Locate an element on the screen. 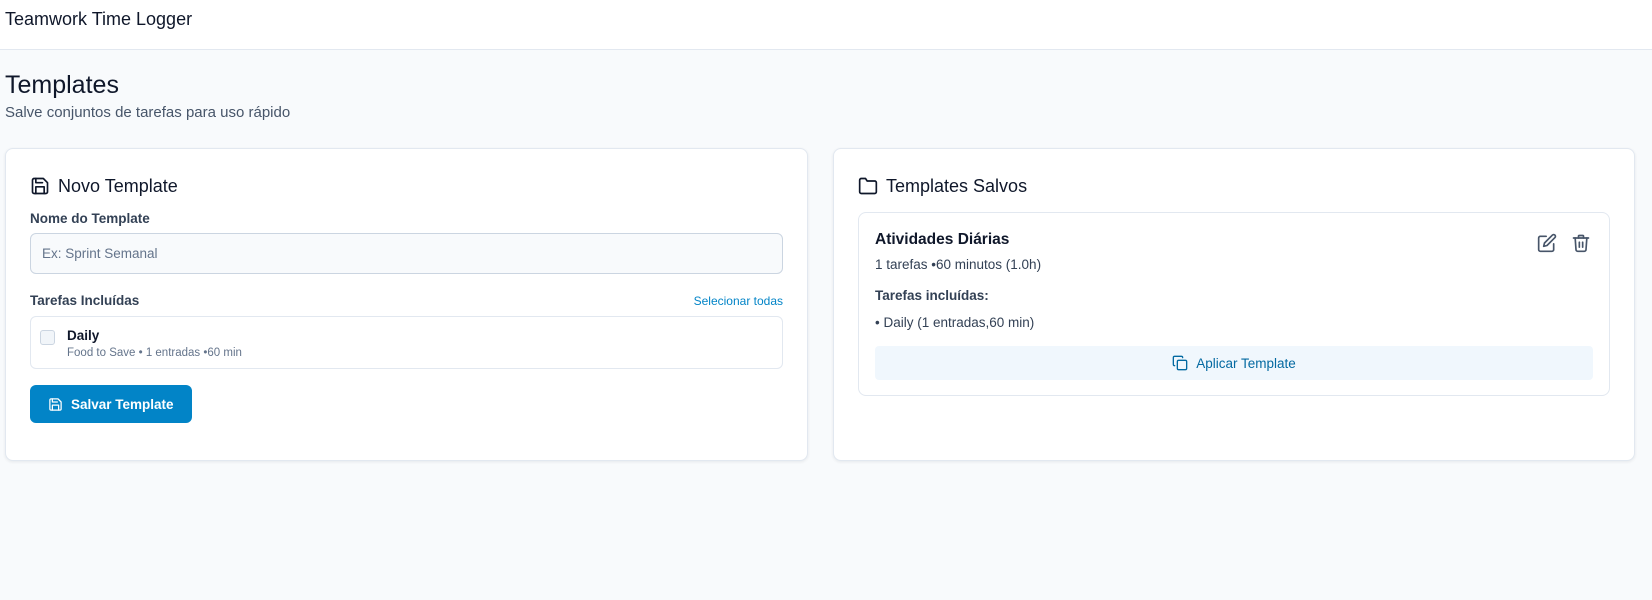 Image resolution: width=1652 pixels, height=600 pixels. top-bar: Teamwork Time Logger is located at coordinates (826, 25).